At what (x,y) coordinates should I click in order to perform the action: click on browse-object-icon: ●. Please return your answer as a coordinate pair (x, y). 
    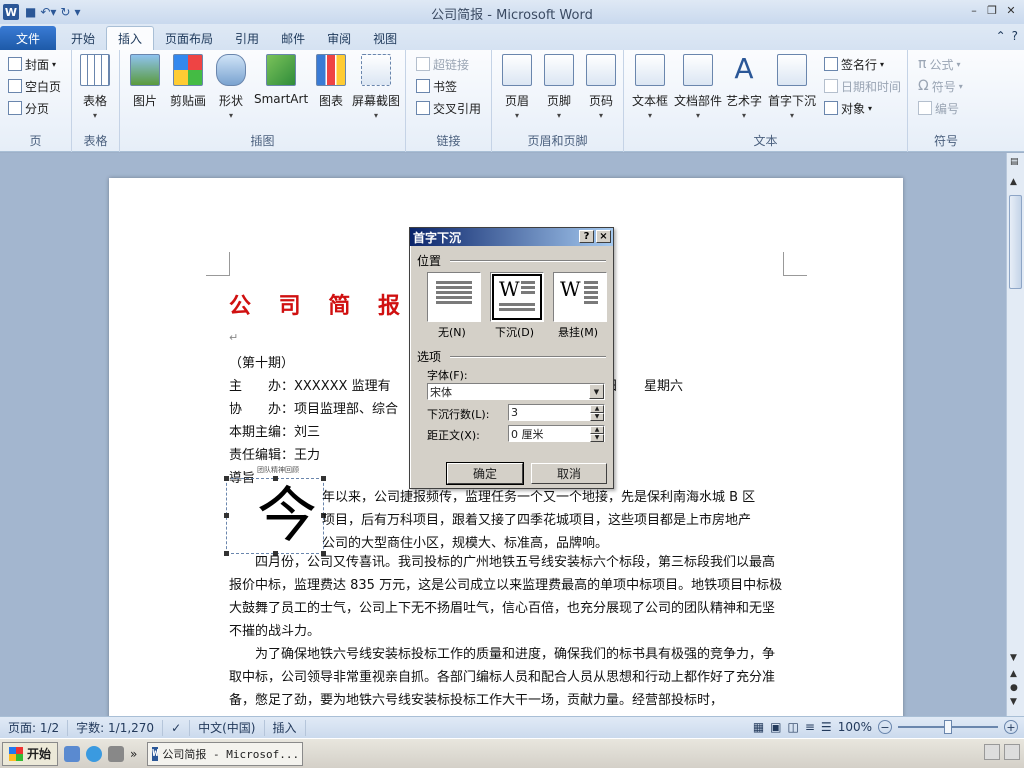
    Looking at the image, I should click on (1014, 688).